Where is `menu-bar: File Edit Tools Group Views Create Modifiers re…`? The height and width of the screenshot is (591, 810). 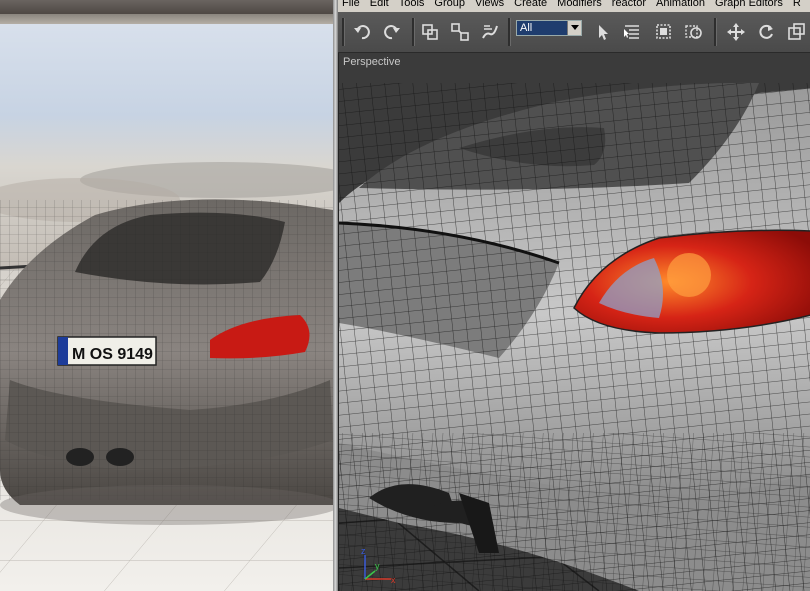 menu-bar: File Edit Tools Group Views Create Modifiers re… is located at coordinates (574, 6).